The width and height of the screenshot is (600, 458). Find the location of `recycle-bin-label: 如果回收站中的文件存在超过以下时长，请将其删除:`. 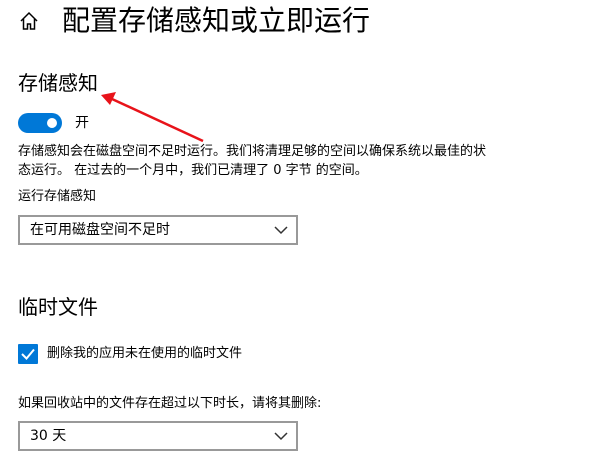

recycle-bin-label: 如果回收站中的文件存在超过以下时长，请将其删除: is located at coordinates (170, 403).